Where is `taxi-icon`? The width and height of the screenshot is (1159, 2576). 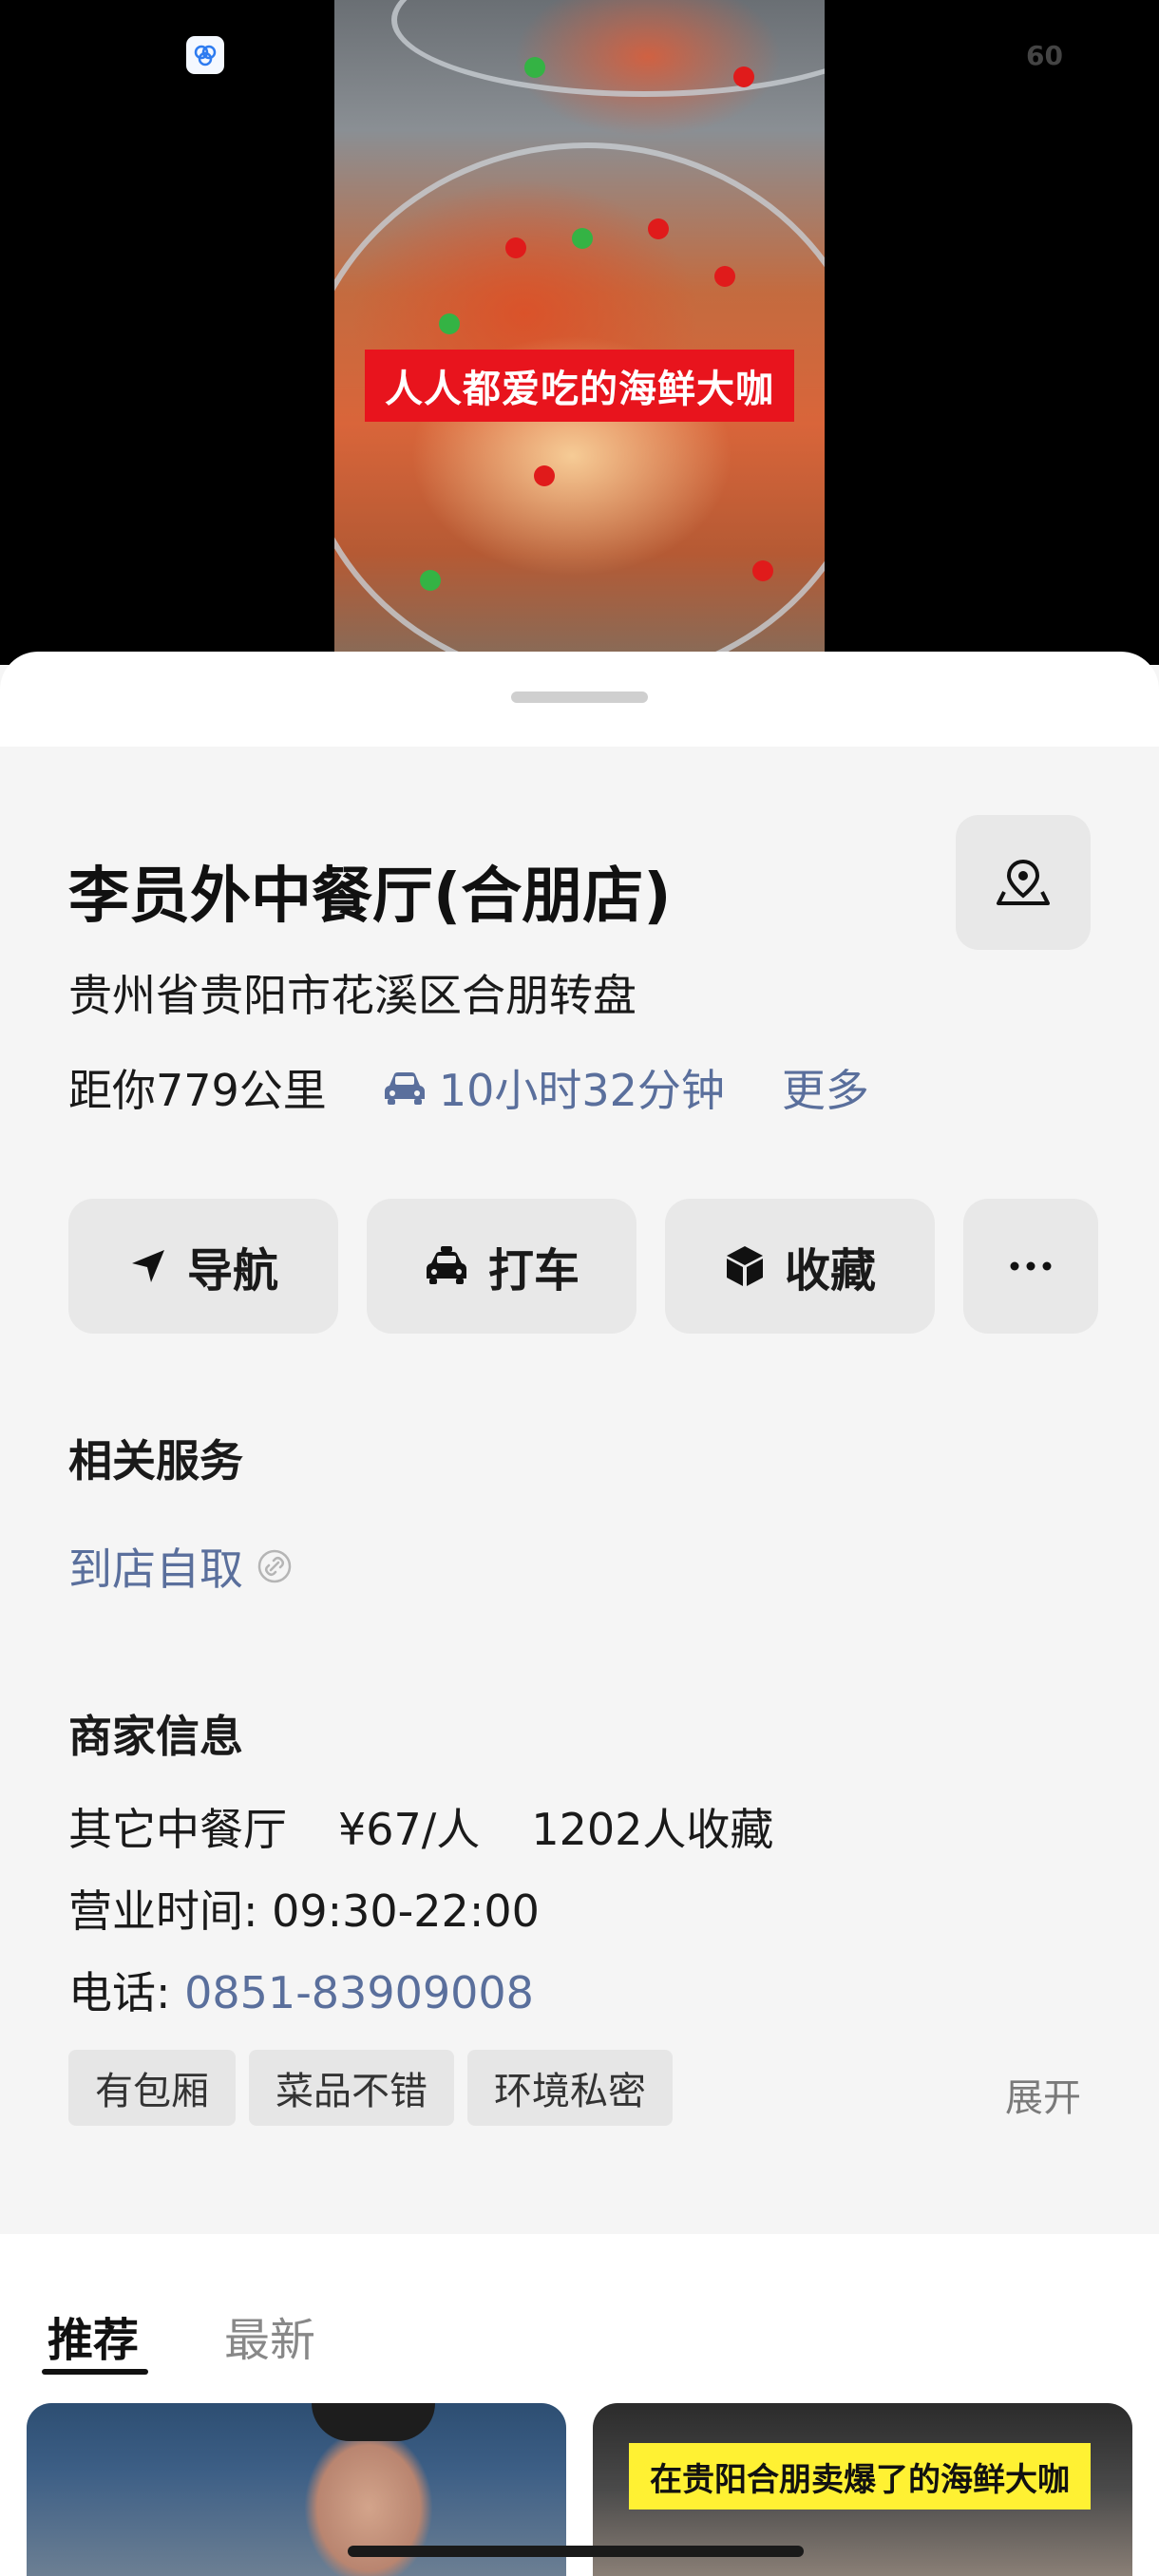
taxi-icon is located at coordinates (446, 1265).